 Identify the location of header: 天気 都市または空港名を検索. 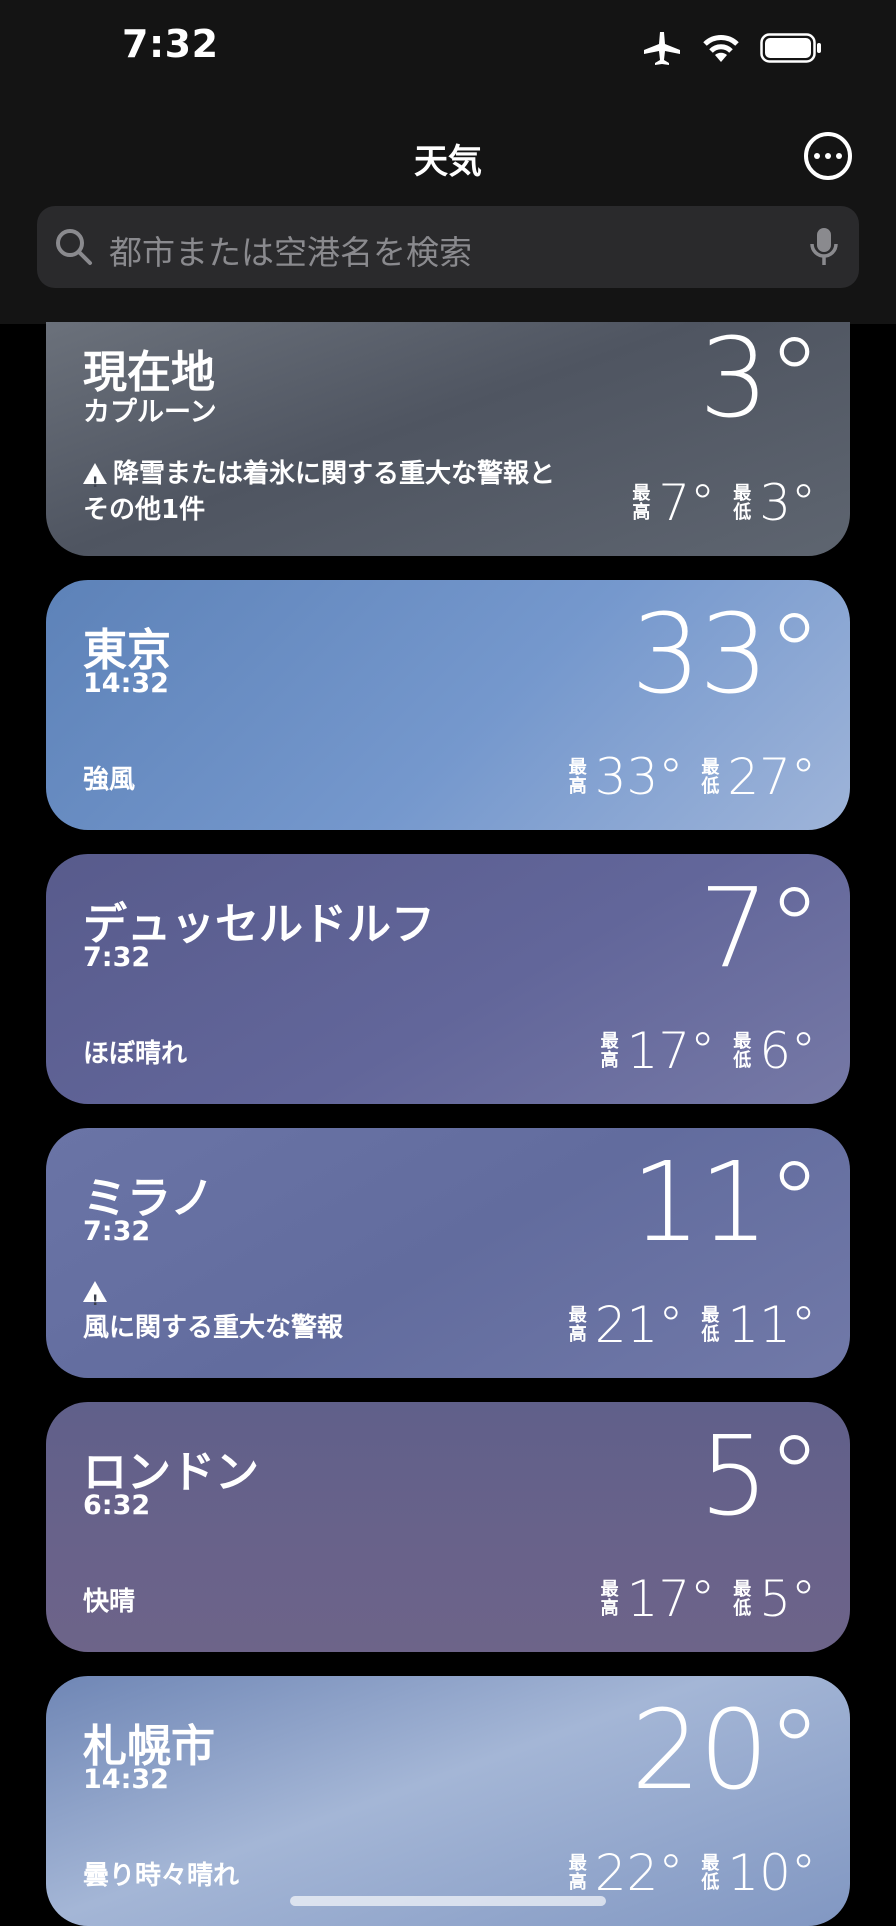
(448, 212).